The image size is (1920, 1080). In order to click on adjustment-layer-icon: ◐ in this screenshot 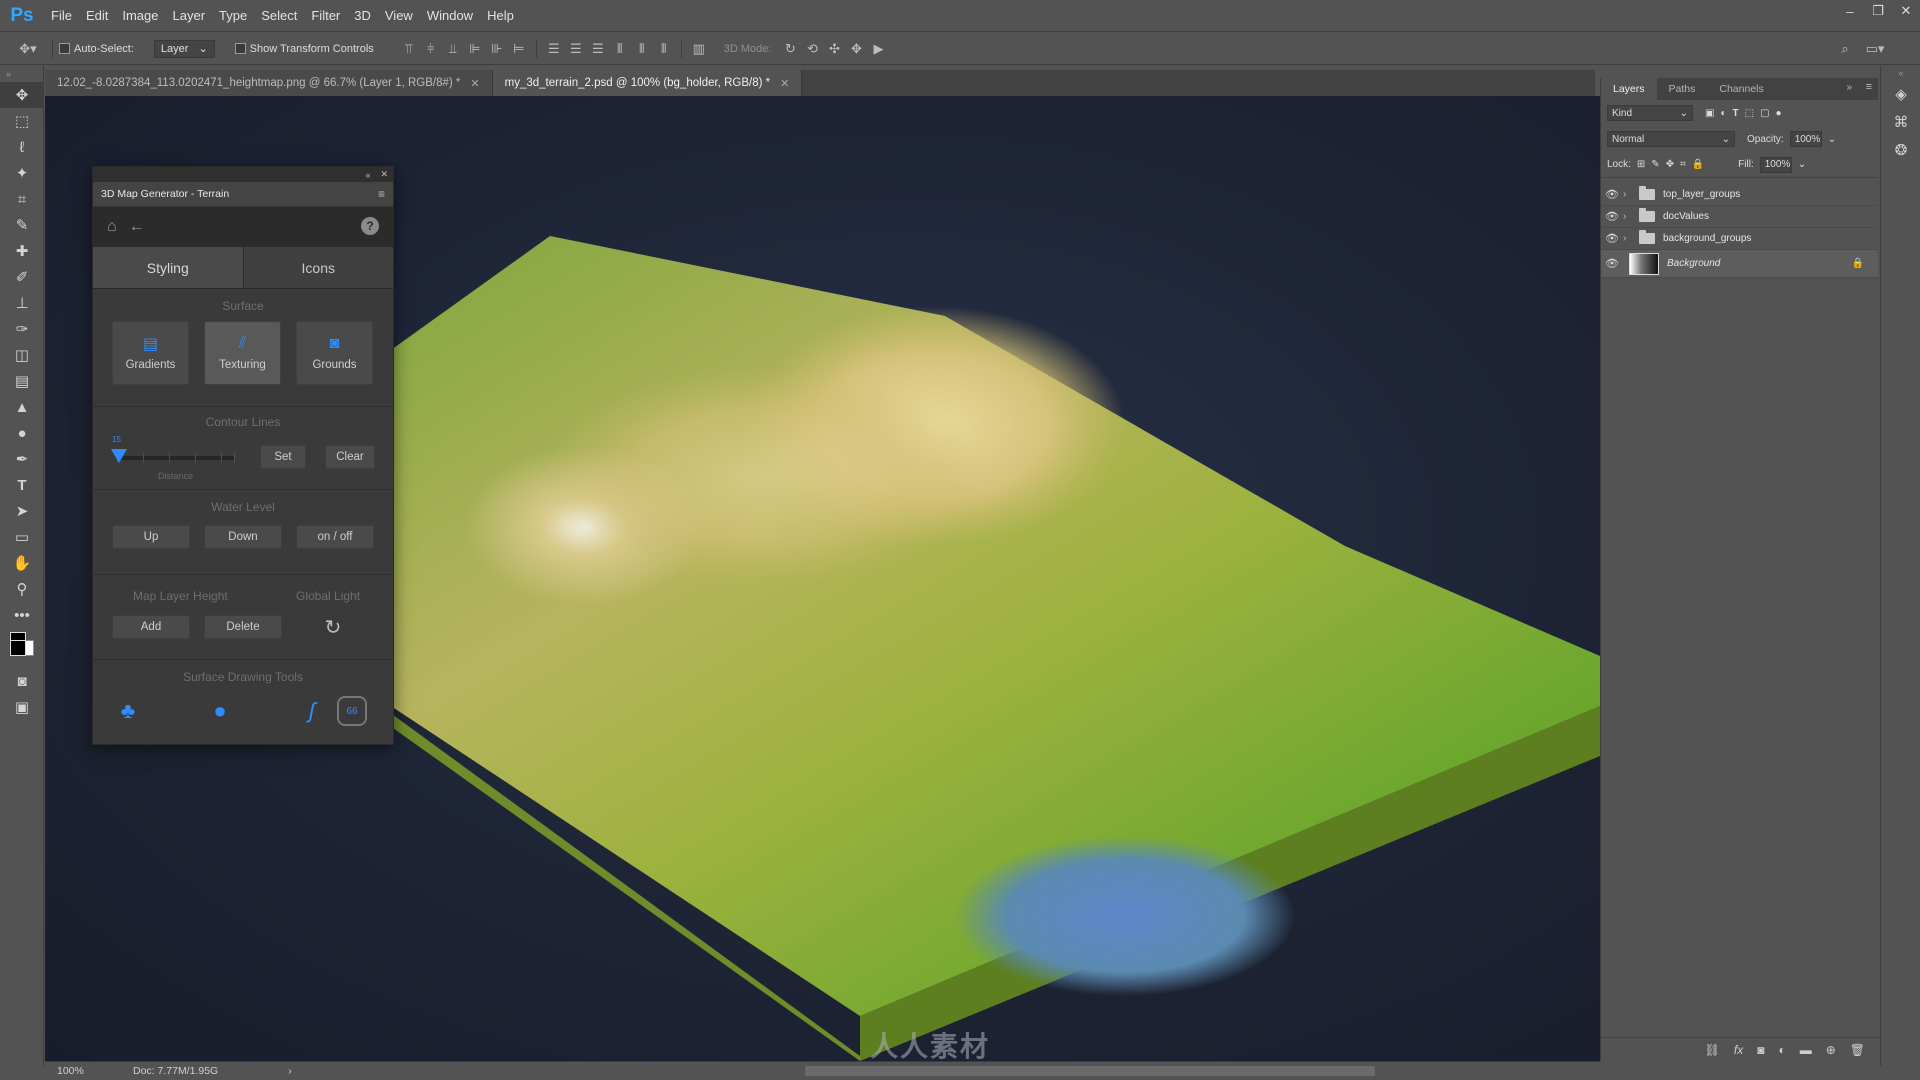, I will do `click(1781, 1050)`.